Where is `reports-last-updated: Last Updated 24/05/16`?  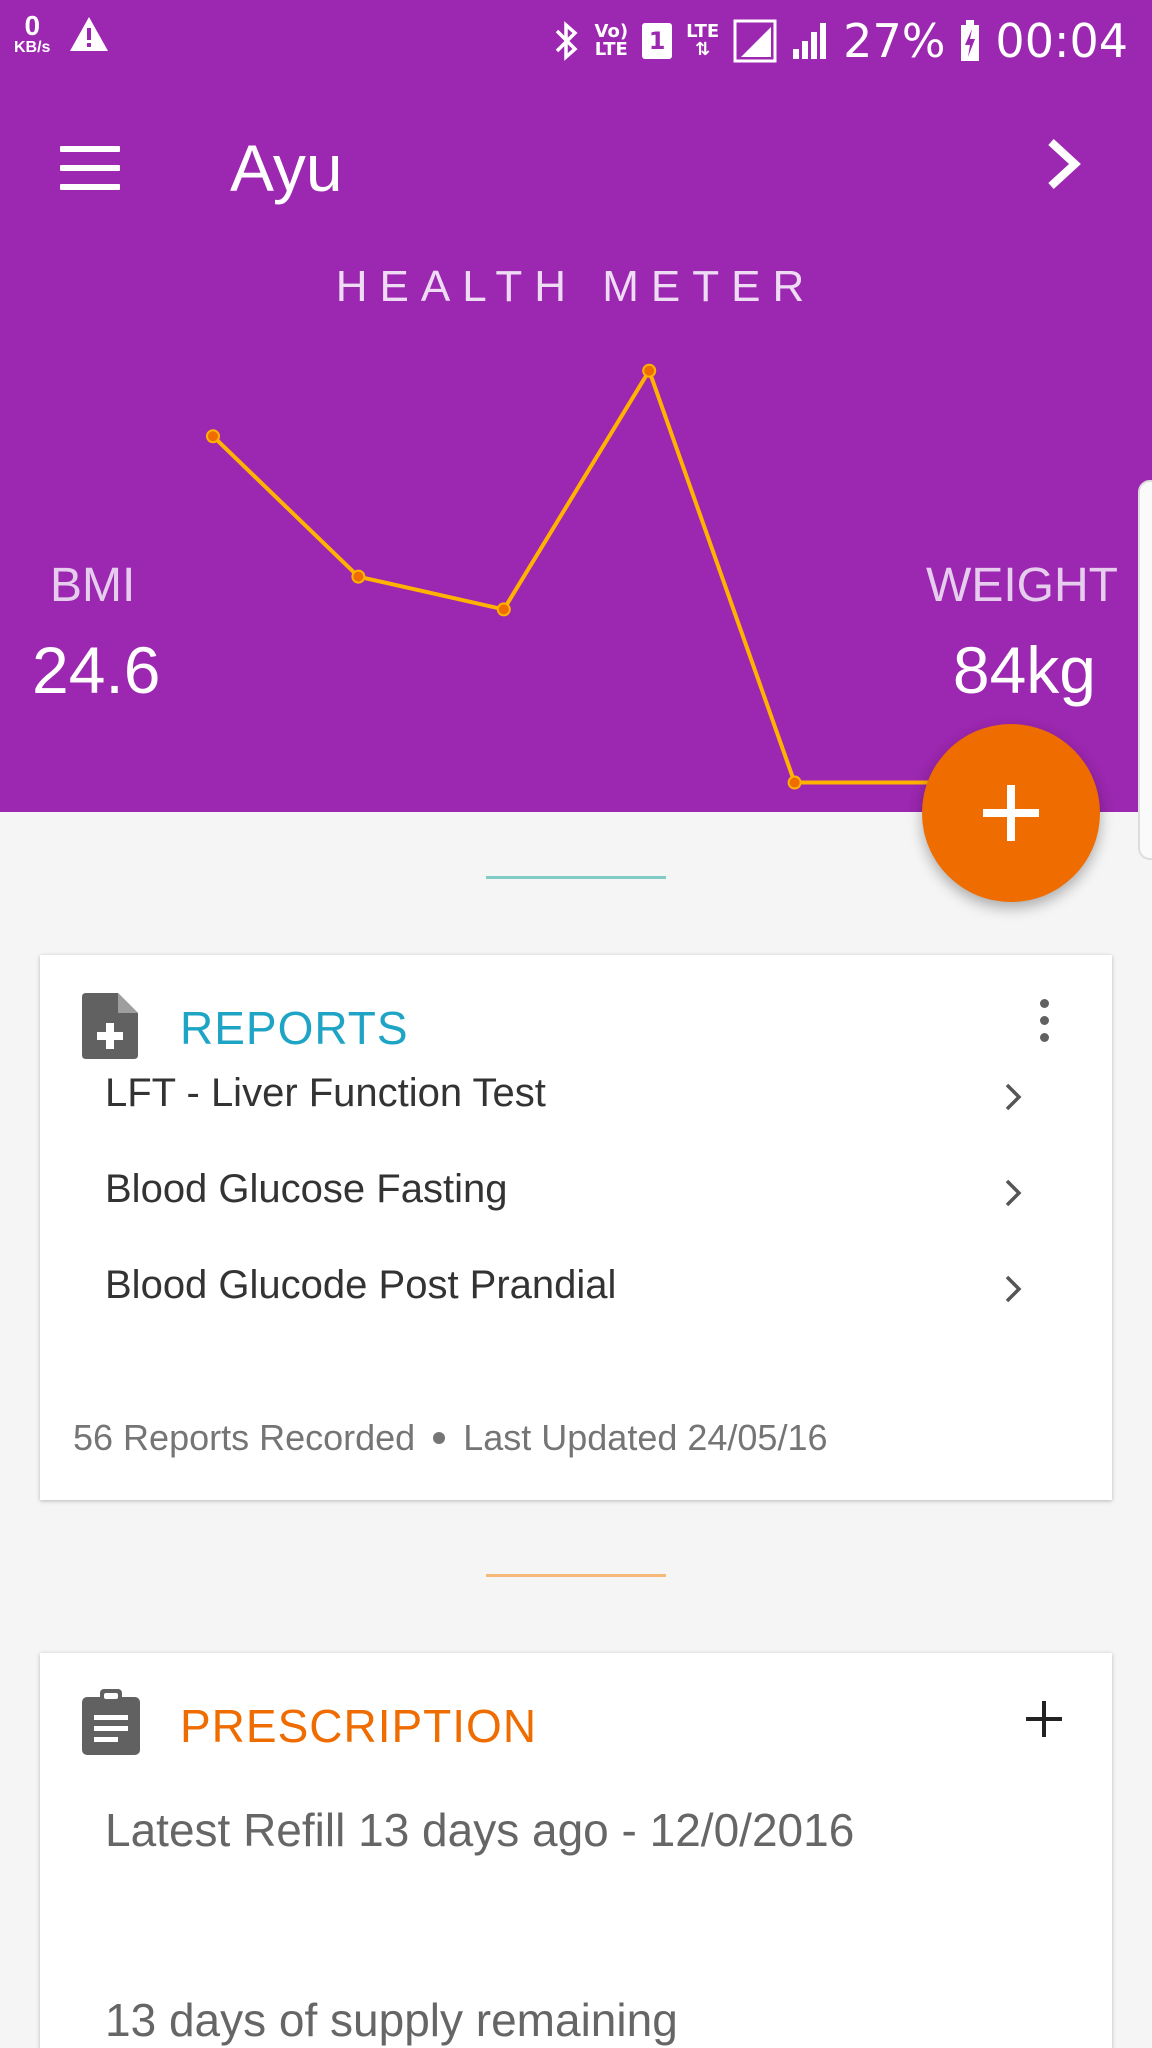 reports-last-updated: Last Updated 24/05/16 is located at coordinates (645, 1437).